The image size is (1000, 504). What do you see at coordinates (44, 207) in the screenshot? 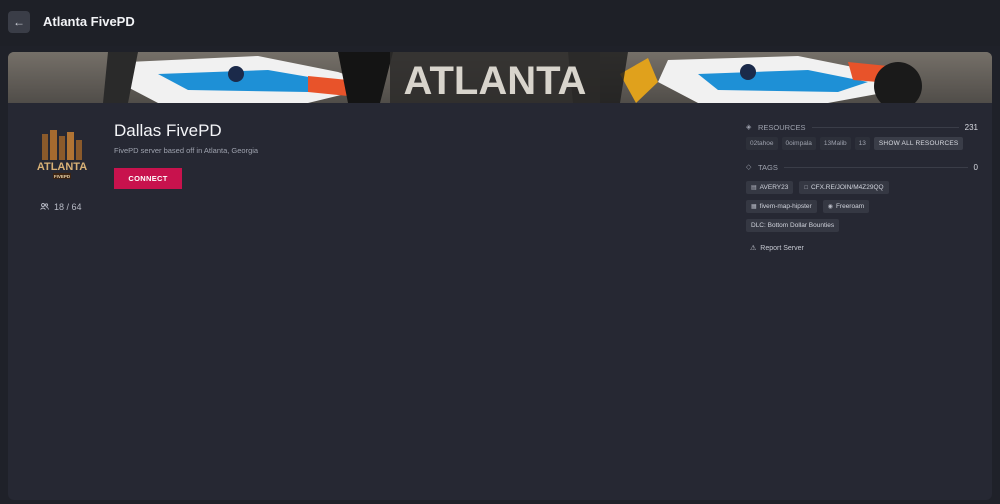
I see `users-icon` at bounding box center [44, 207].